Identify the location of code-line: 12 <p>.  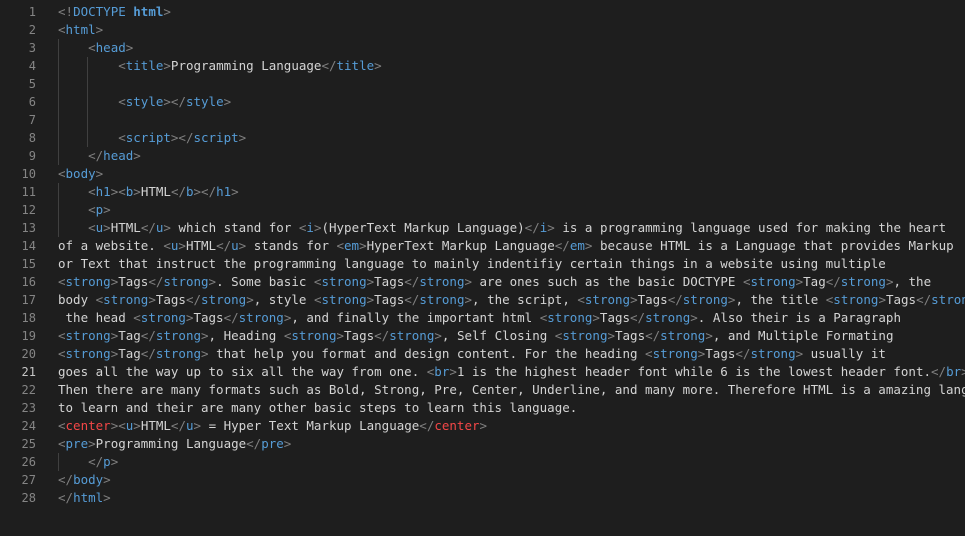
(482, 210).